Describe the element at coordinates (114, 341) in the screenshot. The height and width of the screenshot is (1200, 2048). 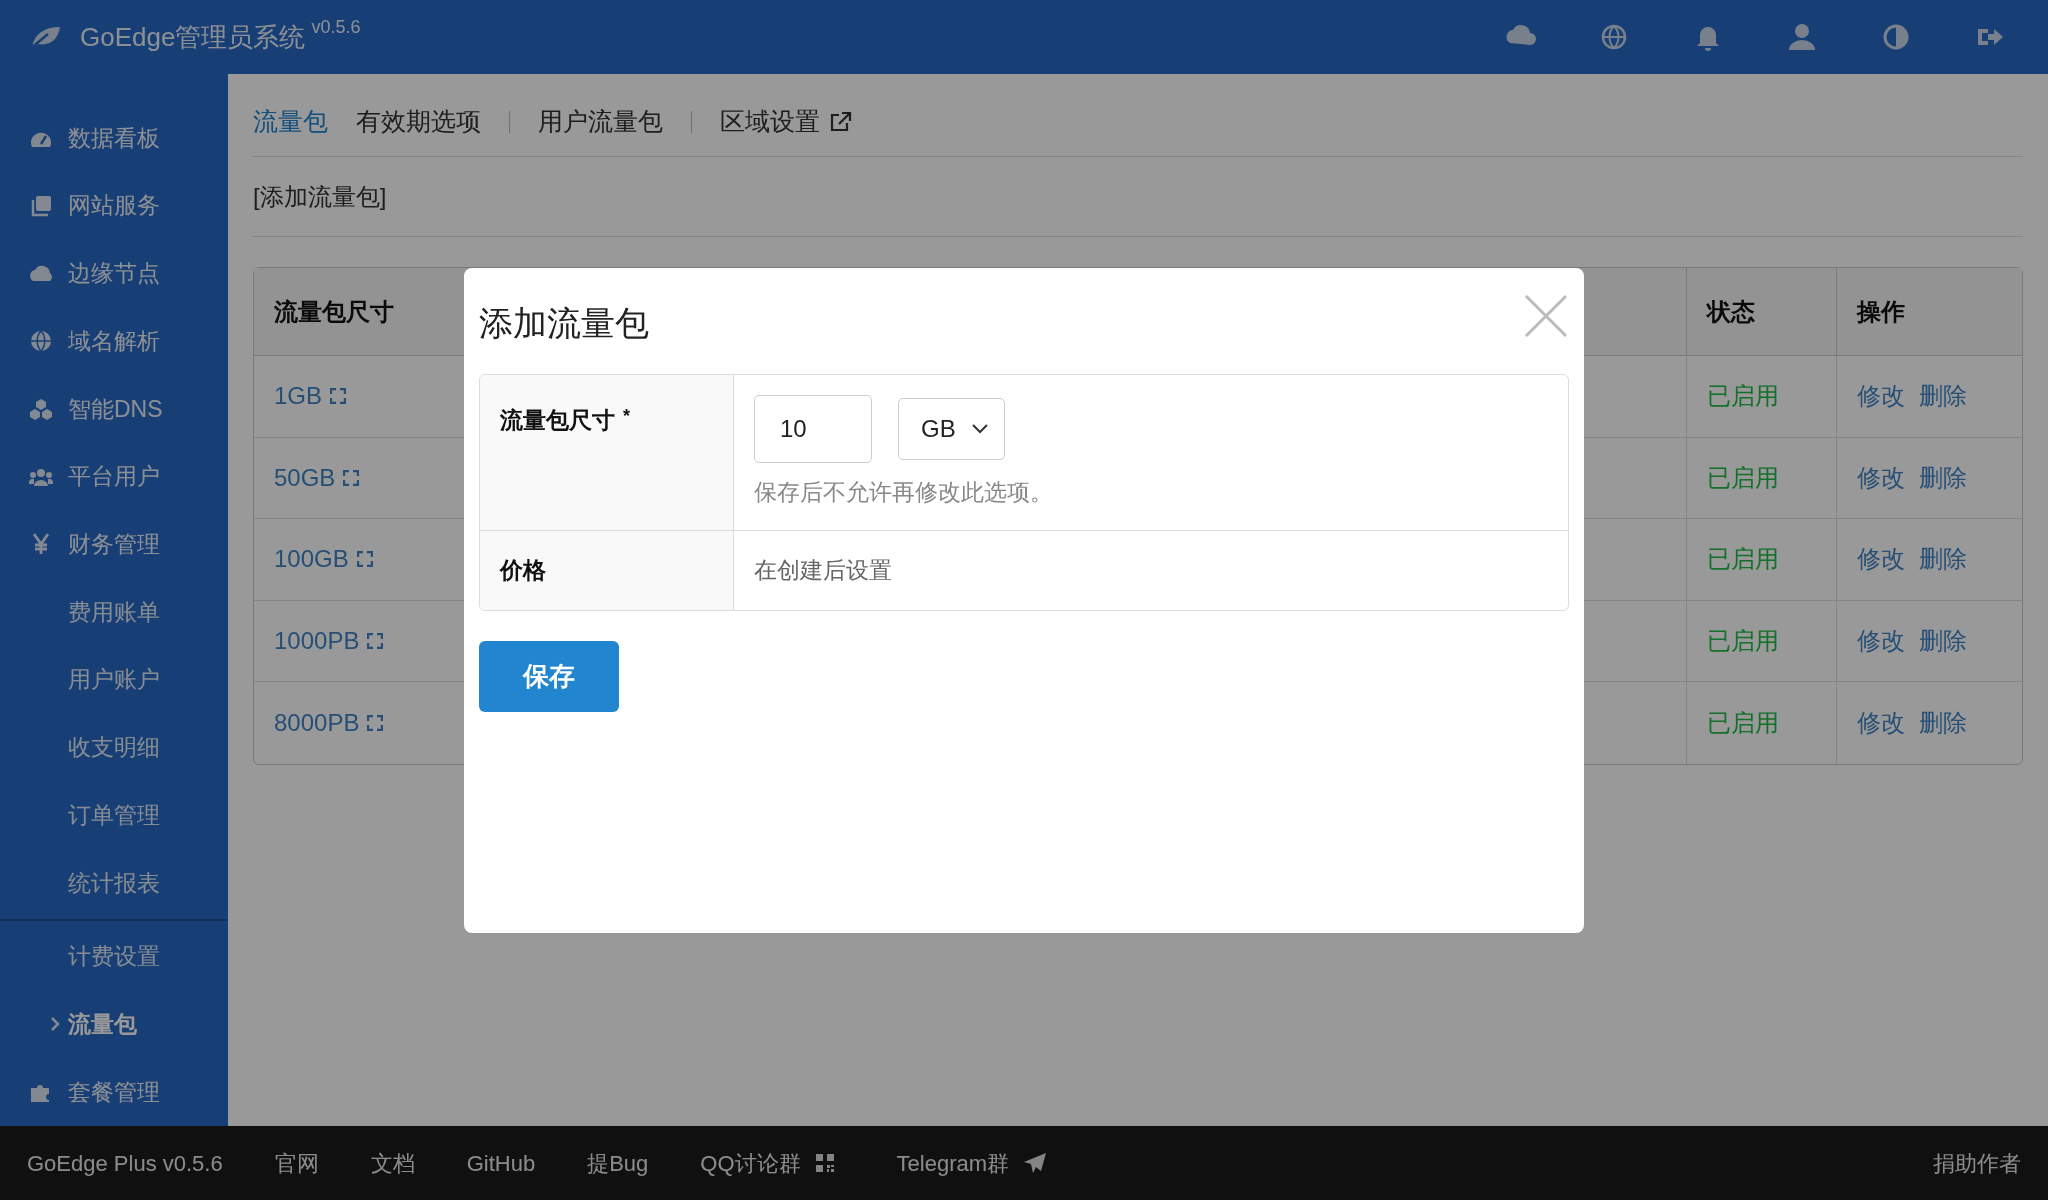
I see `sidebar-item: 域名解析` at that location.